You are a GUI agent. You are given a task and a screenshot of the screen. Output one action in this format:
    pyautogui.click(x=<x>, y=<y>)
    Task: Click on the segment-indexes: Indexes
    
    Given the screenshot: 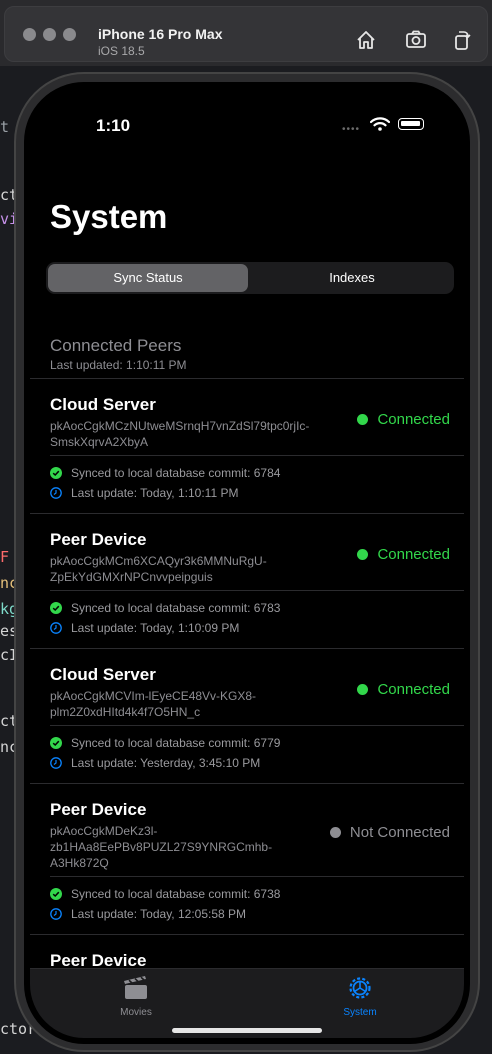 What is the action you would take?
    pyautogui.click(x=352, y=278)
    